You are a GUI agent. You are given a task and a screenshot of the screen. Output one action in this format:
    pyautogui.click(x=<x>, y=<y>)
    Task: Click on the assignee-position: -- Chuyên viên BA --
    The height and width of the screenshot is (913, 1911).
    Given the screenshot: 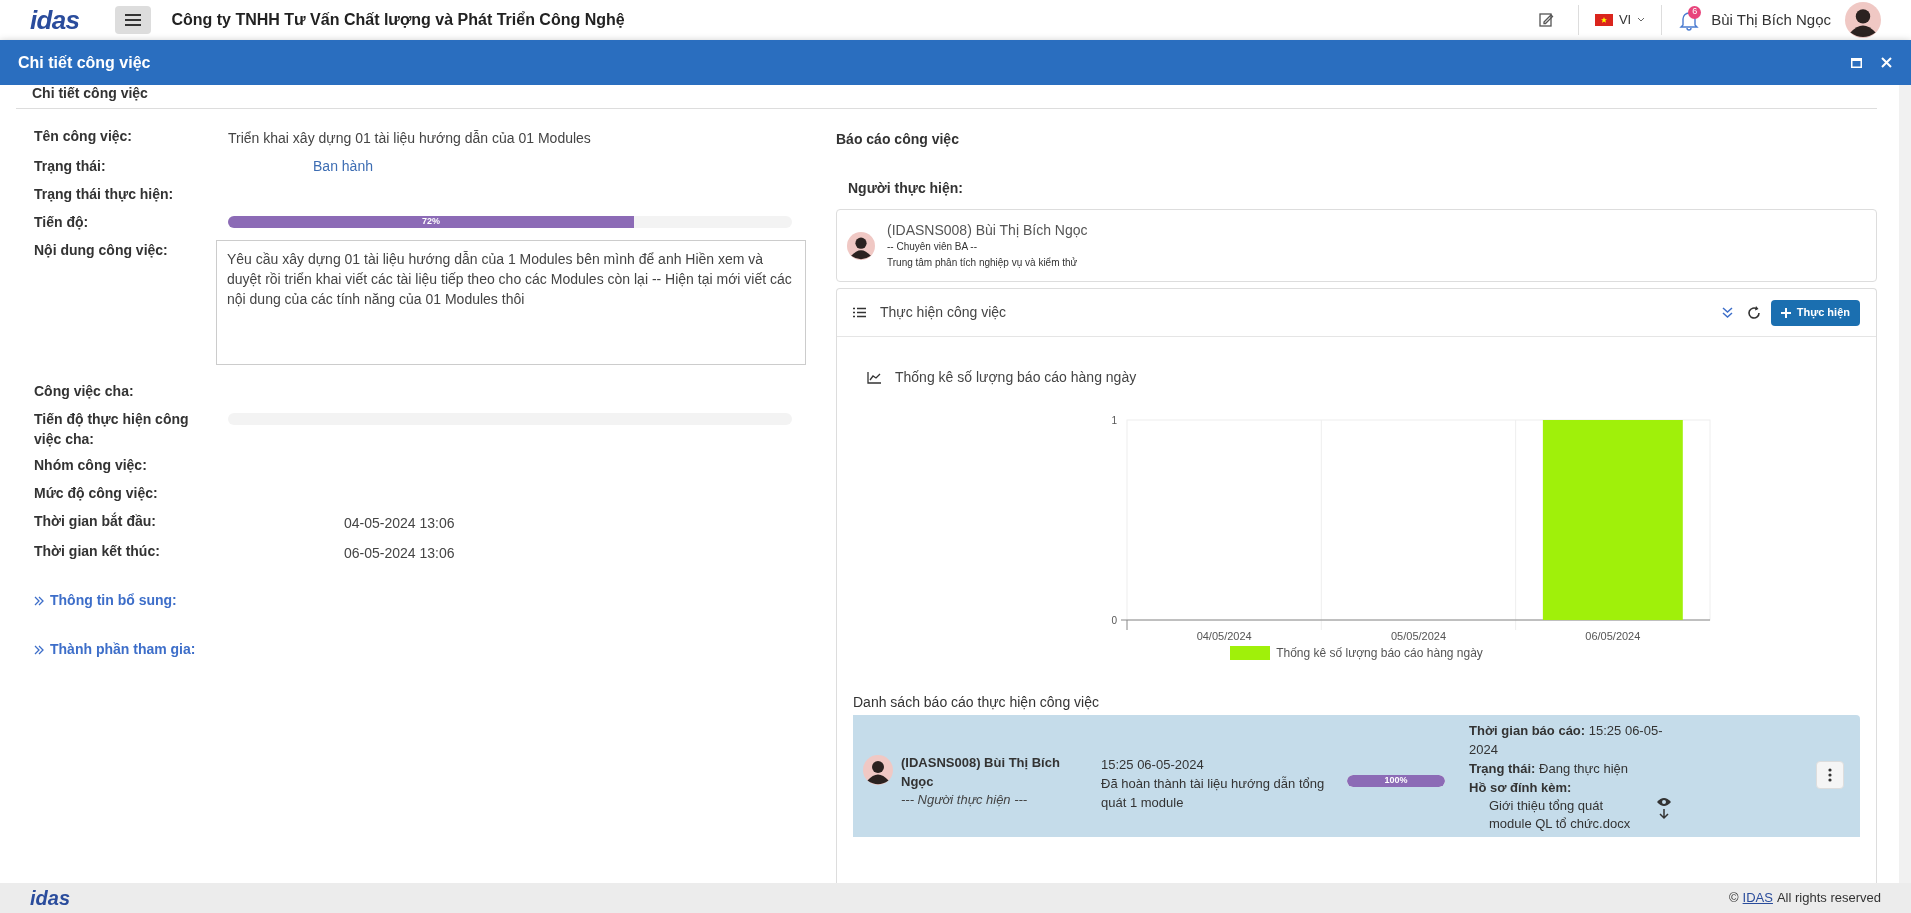 What is the action you would take?
    pyautogui.click(x=933, y=246)
    